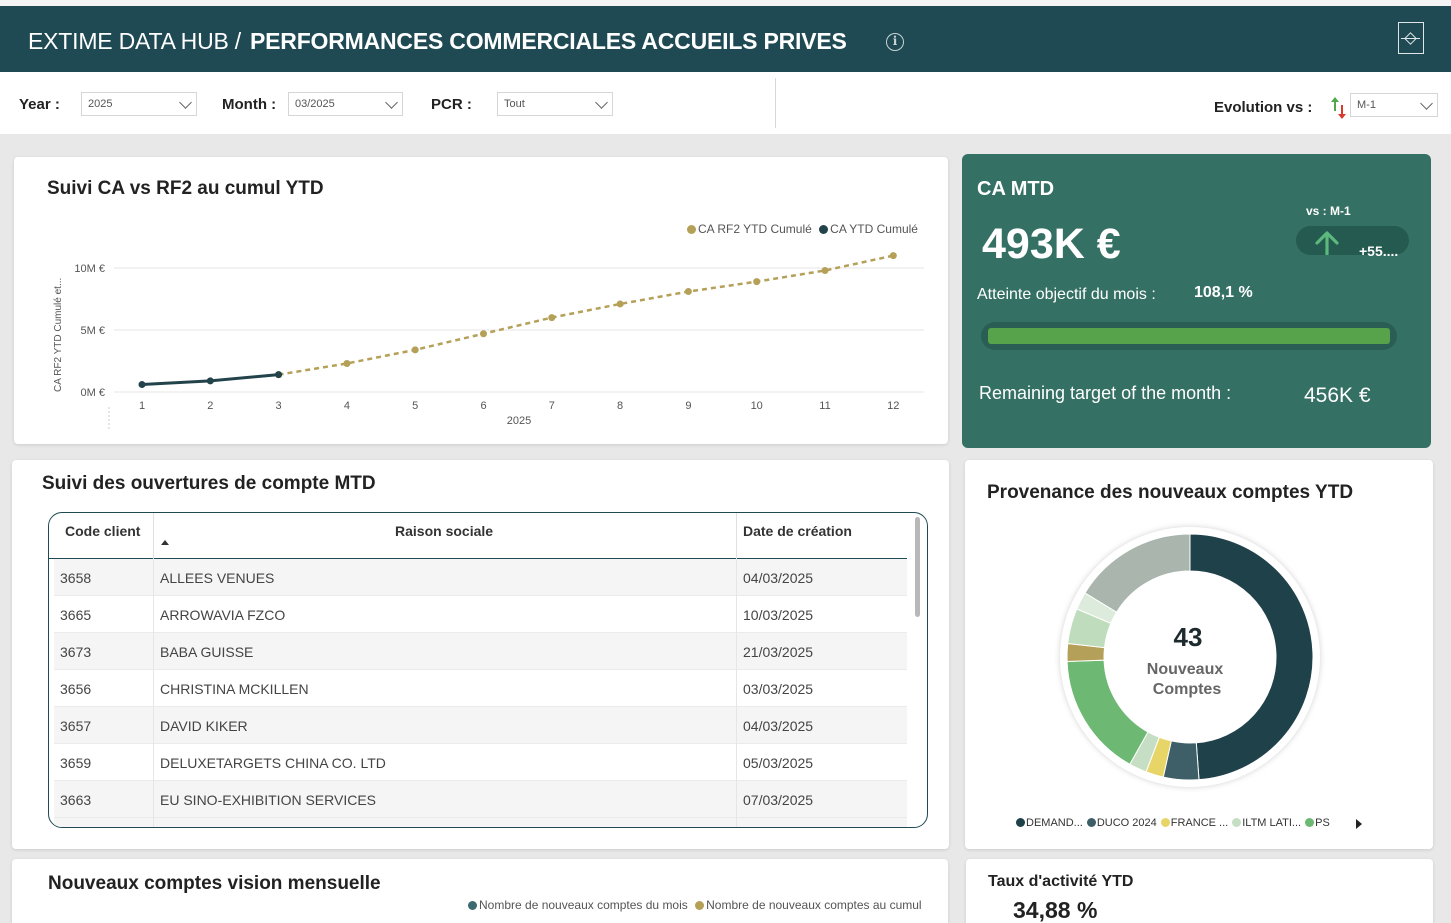 This screenshot has height=923, width=1451. What do you see at coordinates (797, 531) in the screenshot?
I see `column-header-date: Date de création` at bounding box center [797, 531].